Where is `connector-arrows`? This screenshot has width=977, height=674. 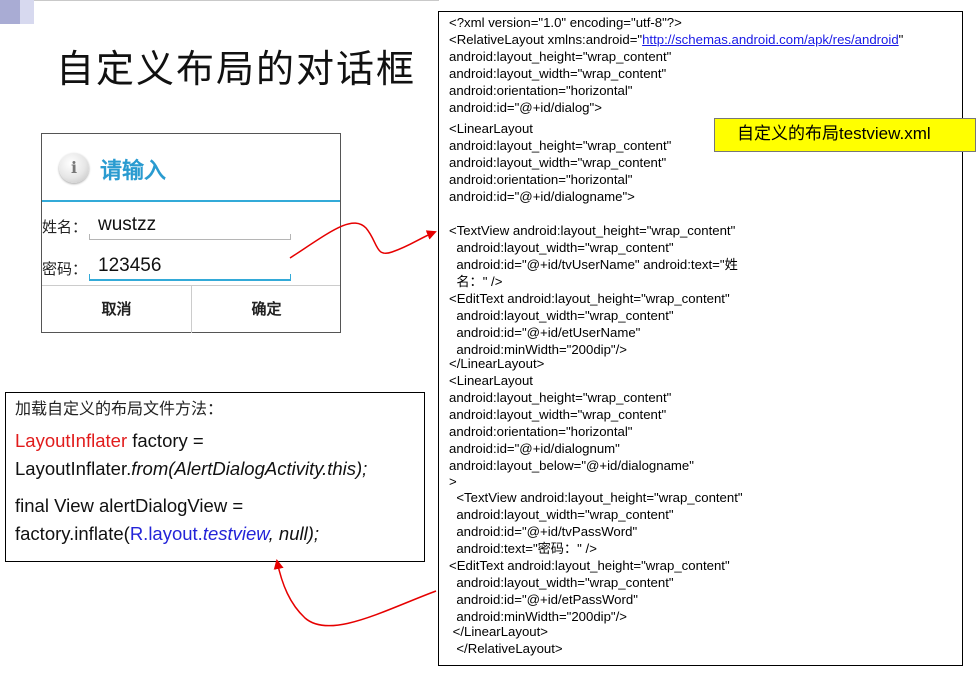
connector-arrows is located at coordinates (355, 424).